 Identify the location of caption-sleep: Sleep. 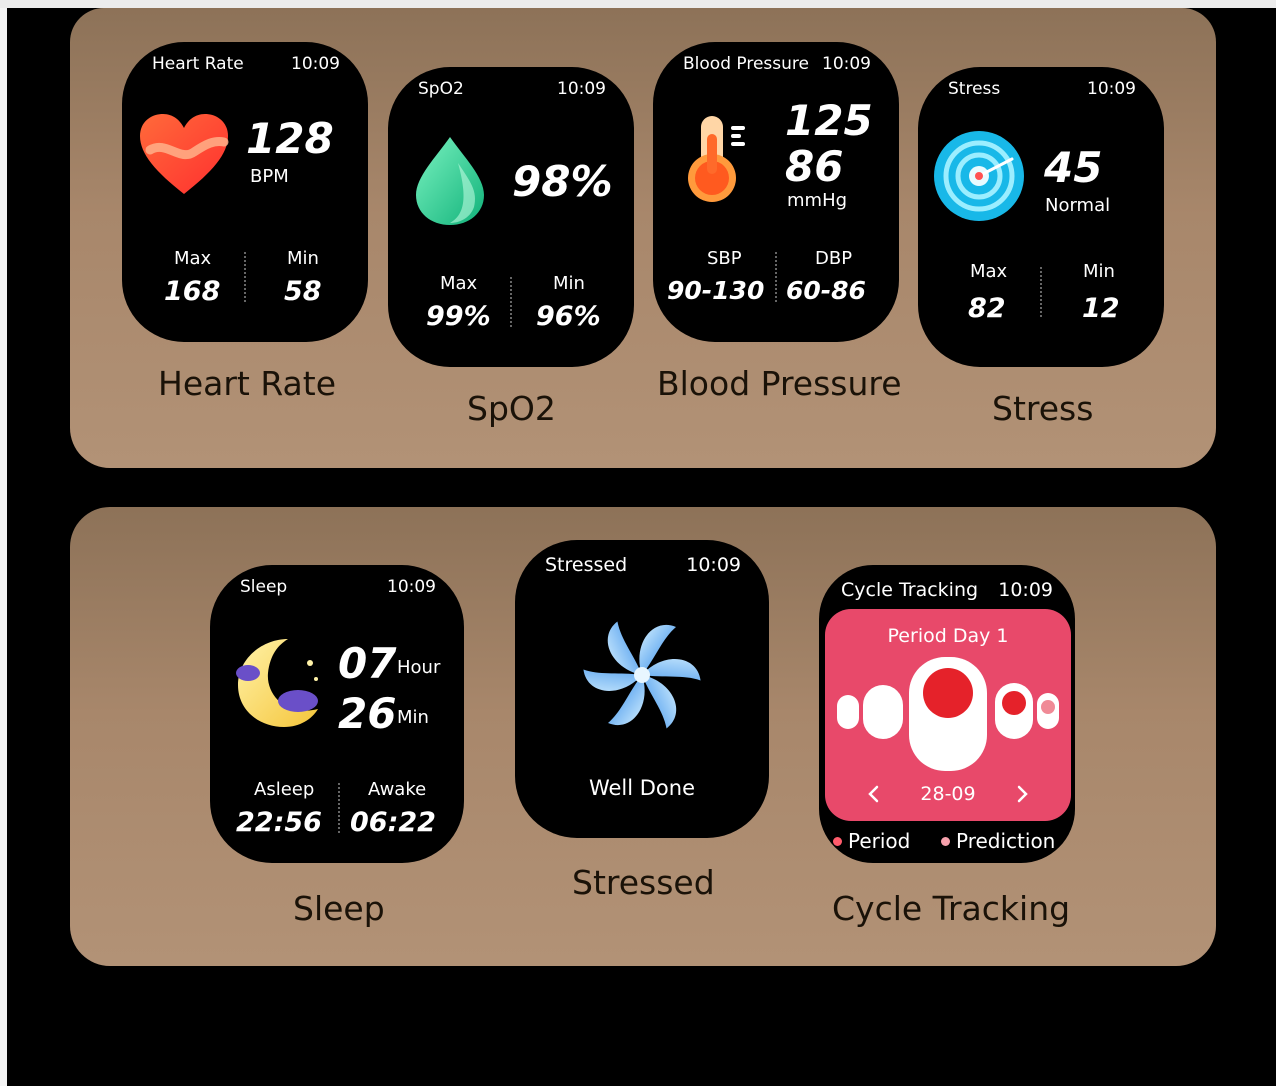
(339, 908).